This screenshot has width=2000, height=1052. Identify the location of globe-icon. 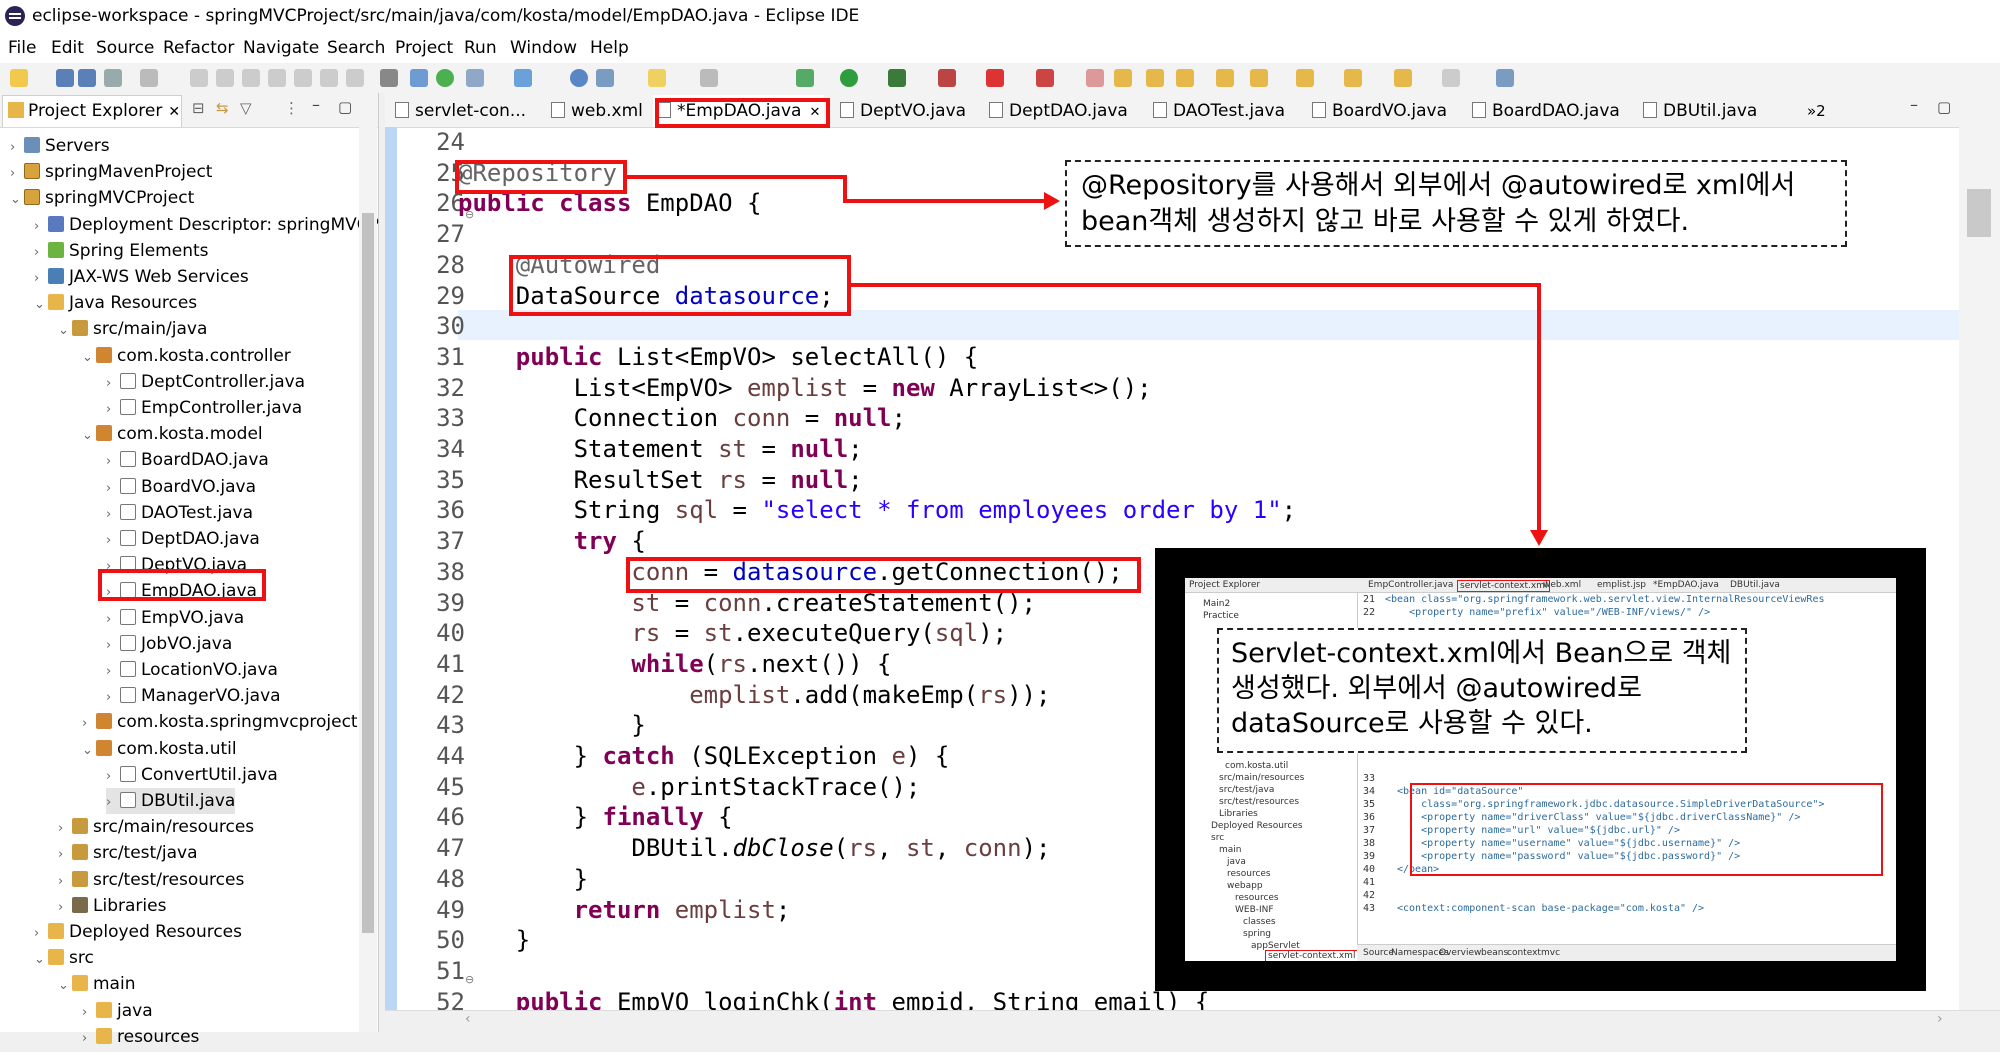
(579, 78).